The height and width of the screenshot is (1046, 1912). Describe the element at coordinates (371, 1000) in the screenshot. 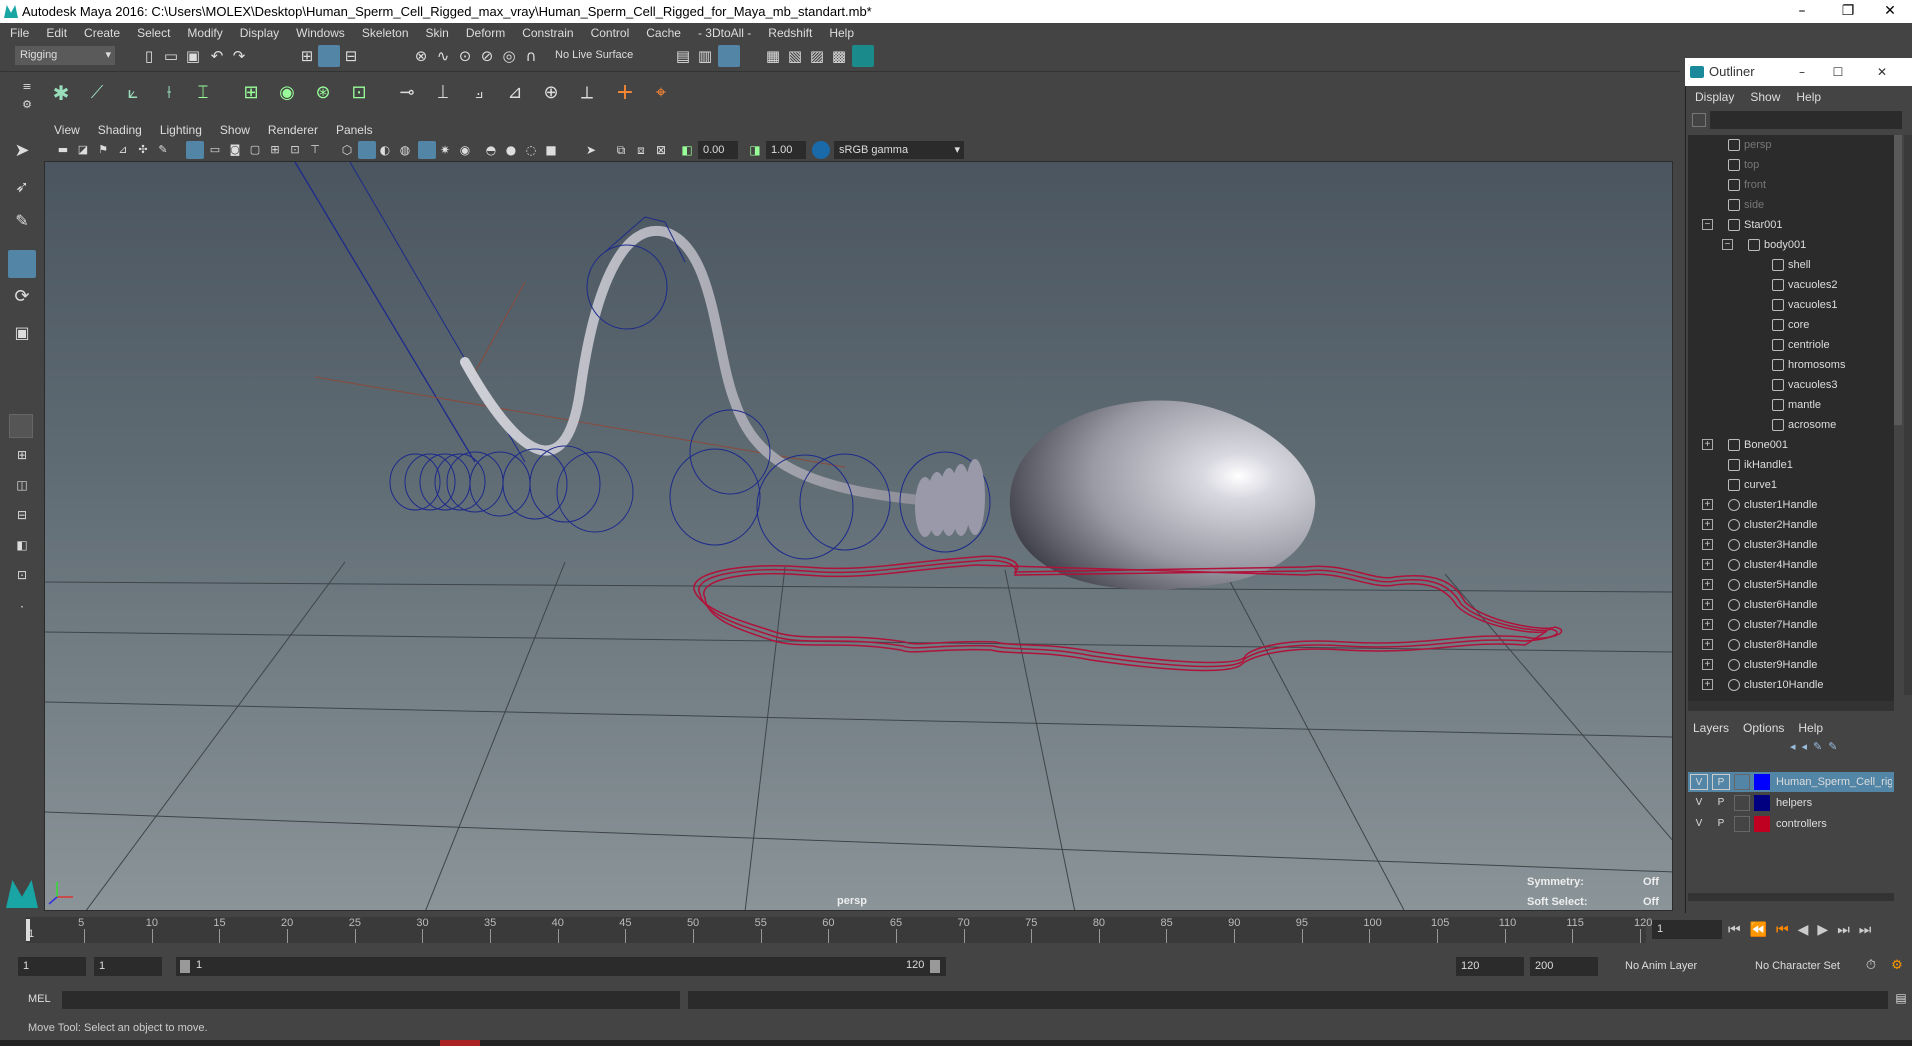

I see `command-input` at that location.